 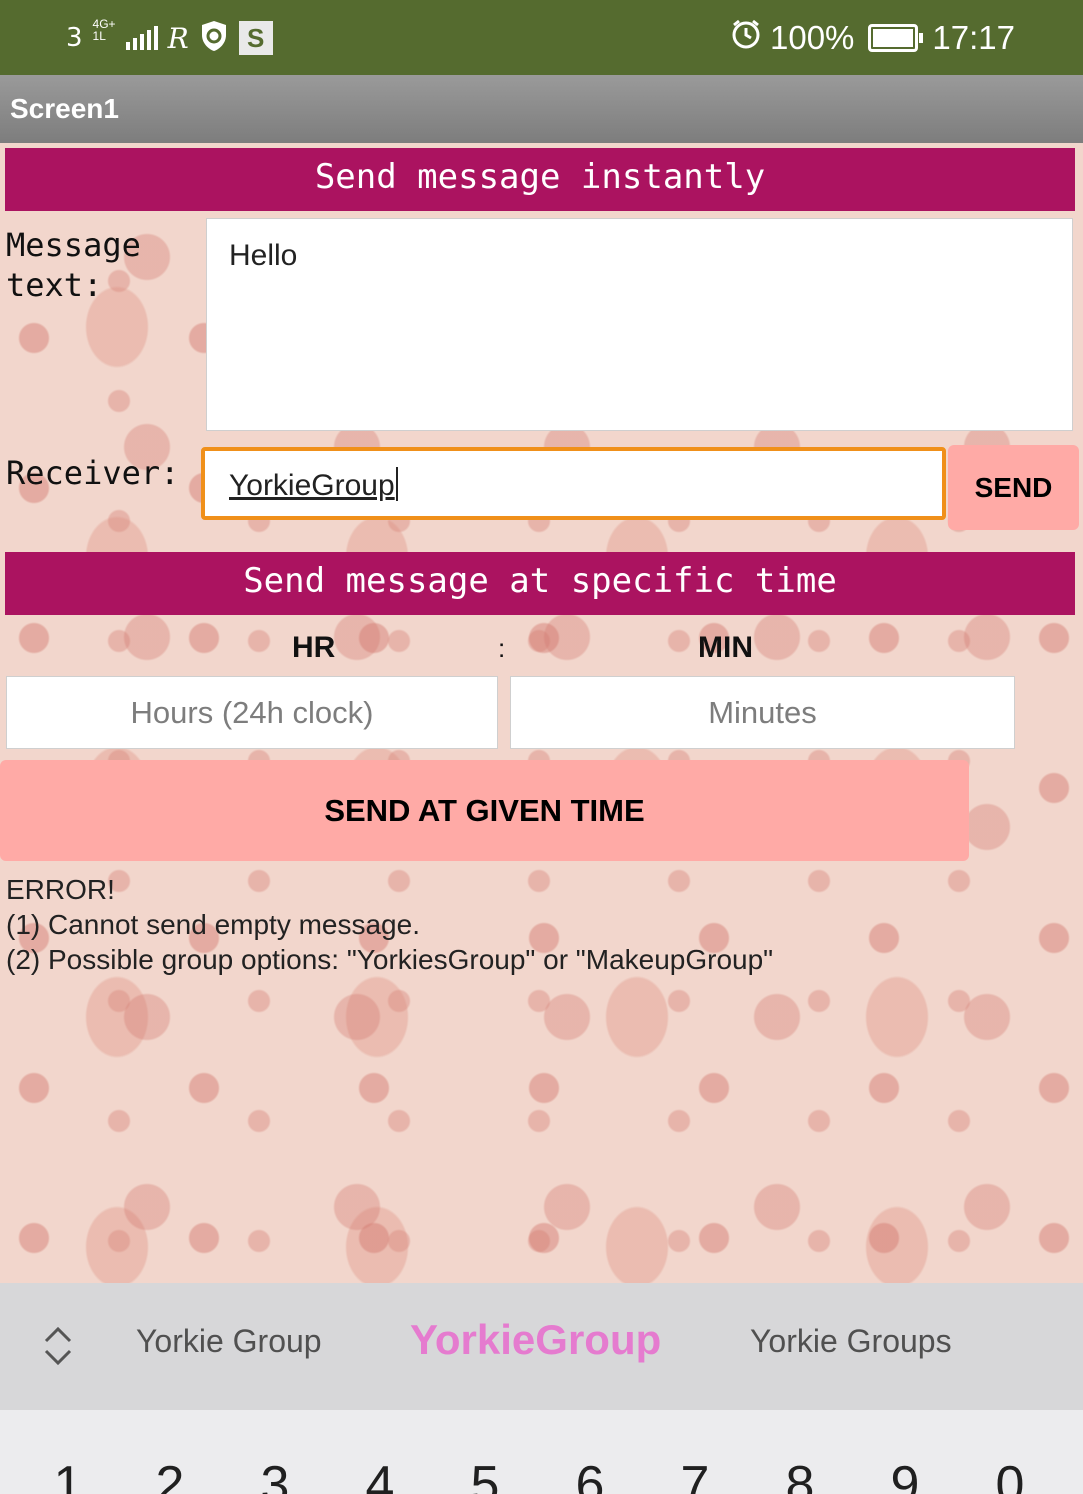 I want to click on battery-percent: 100%, so click(x=812, y=37).